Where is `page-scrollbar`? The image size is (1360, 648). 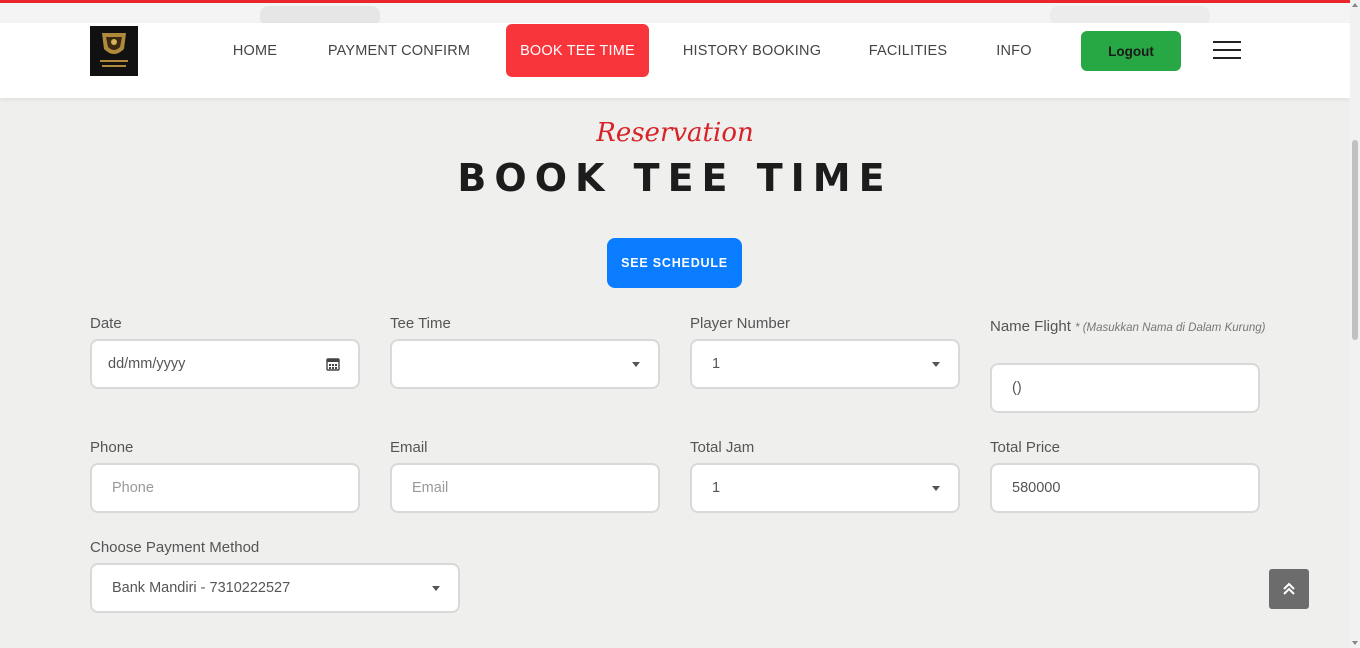 page-scrollbar is located at coordinates (1355, 324).